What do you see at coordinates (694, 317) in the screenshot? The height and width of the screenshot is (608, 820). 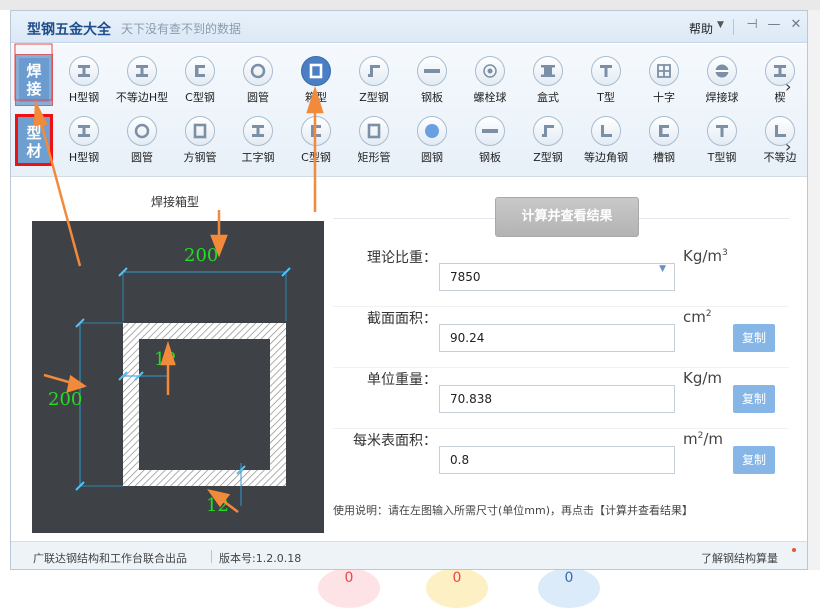 I see `area-unit-text: cm` at bounding box center [694, 317].